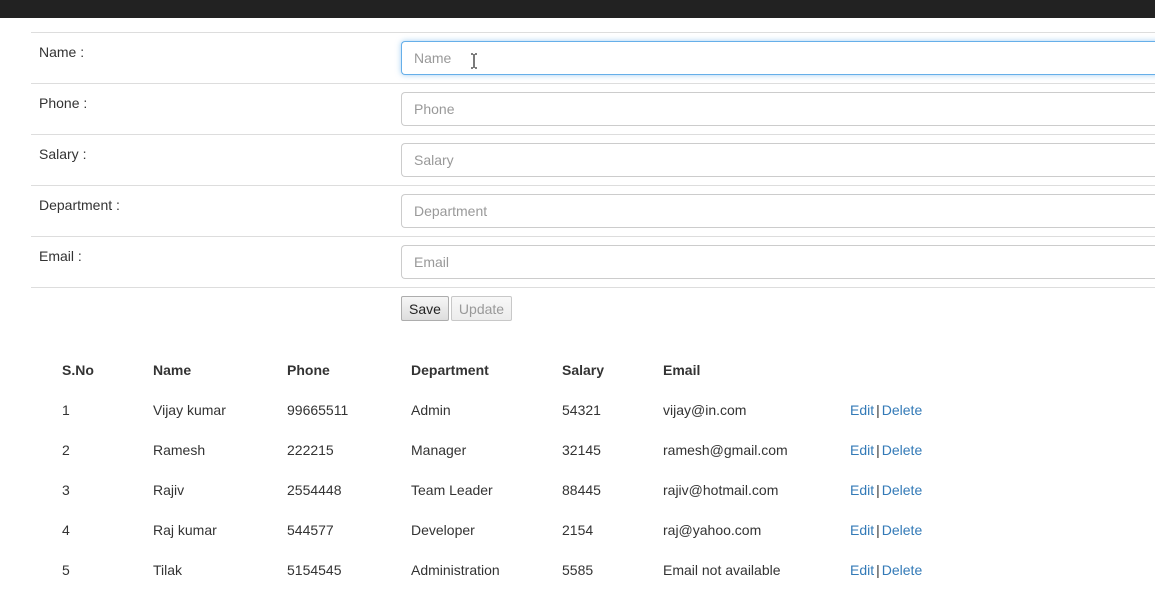  What do you see at coordinates (604, 410) in the screenshot?
I see `cell-salary: 54321` at bounding box center [604, 410].